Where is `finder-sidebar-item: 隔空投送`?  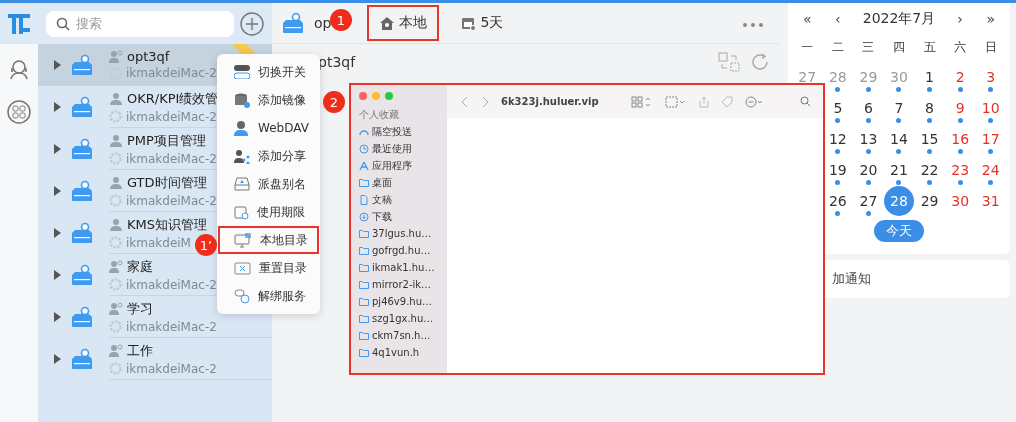
finder-sidebar-item: 隔空投送 is located at coordinates (403, 131).